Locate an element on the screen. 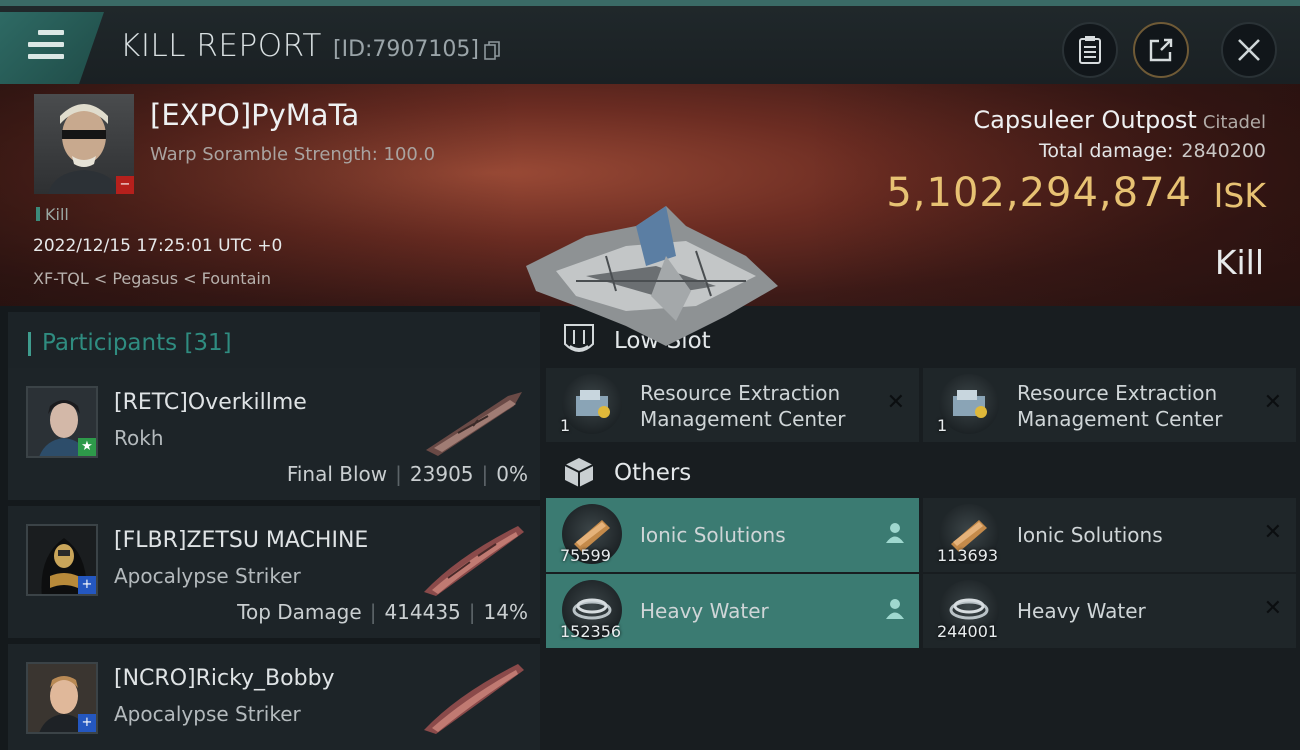  hamburger-icon is located at coordinates (46, 45).